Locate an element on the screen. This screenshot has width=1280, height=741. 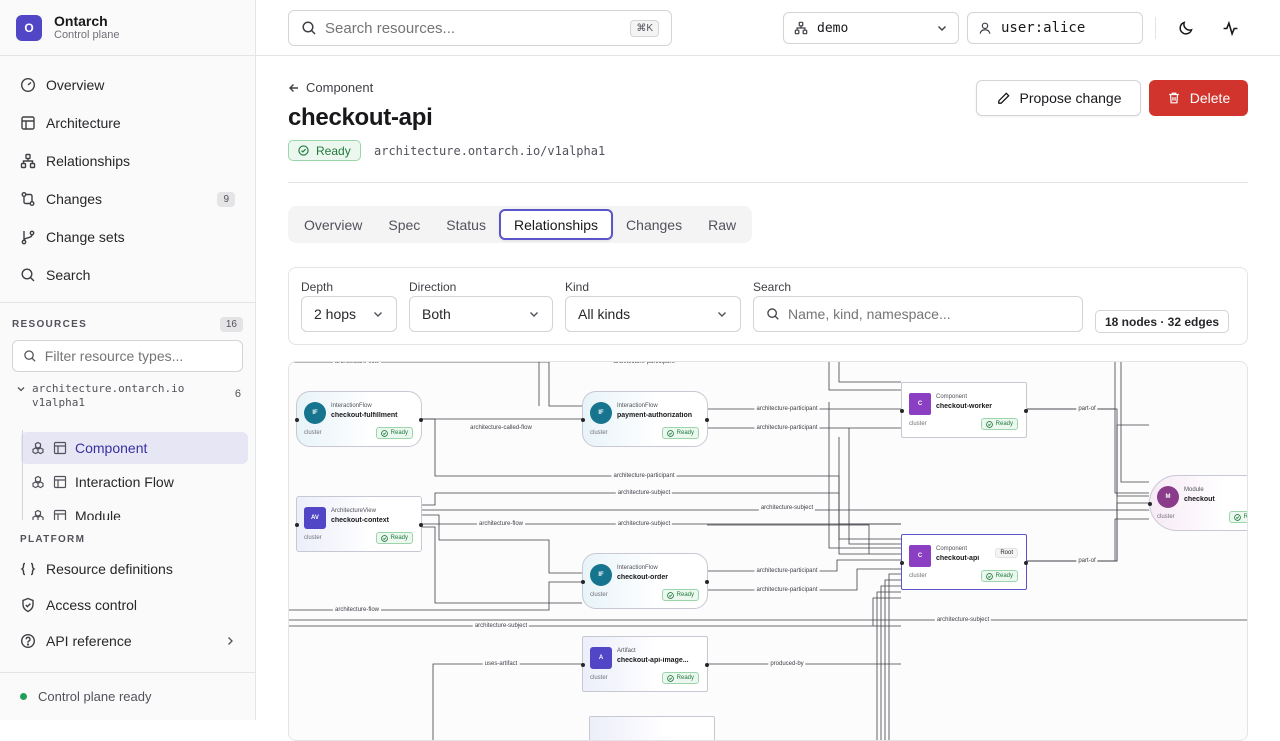
node-scope: cluster is located at coordinates (599, 433).